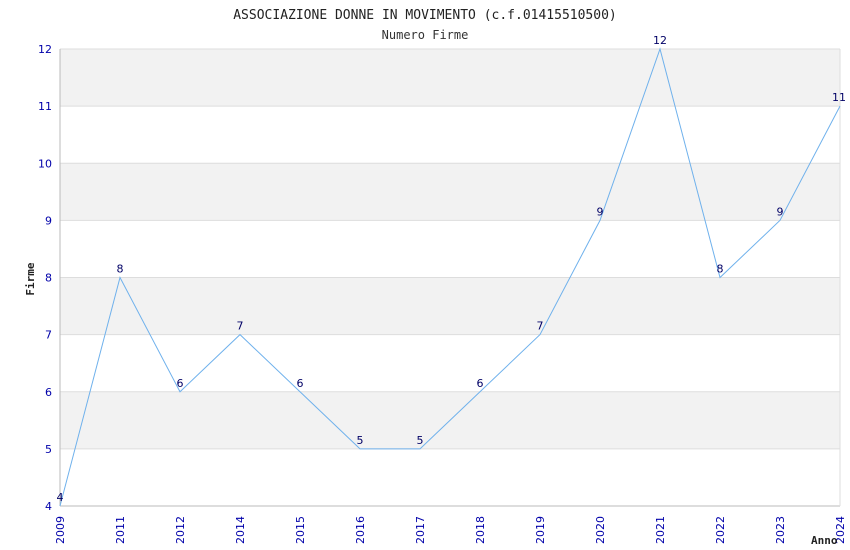  Describe the element at coordinates (600, 530) in the screenshot. I see `x-tick-label: 2020` at that location.